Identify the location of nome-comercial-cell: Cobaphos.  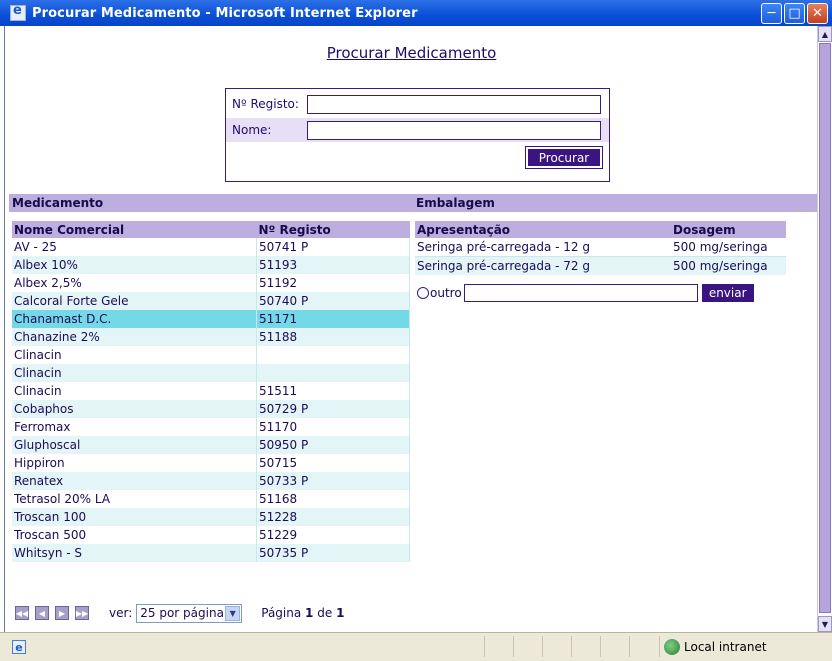
(134, 409).